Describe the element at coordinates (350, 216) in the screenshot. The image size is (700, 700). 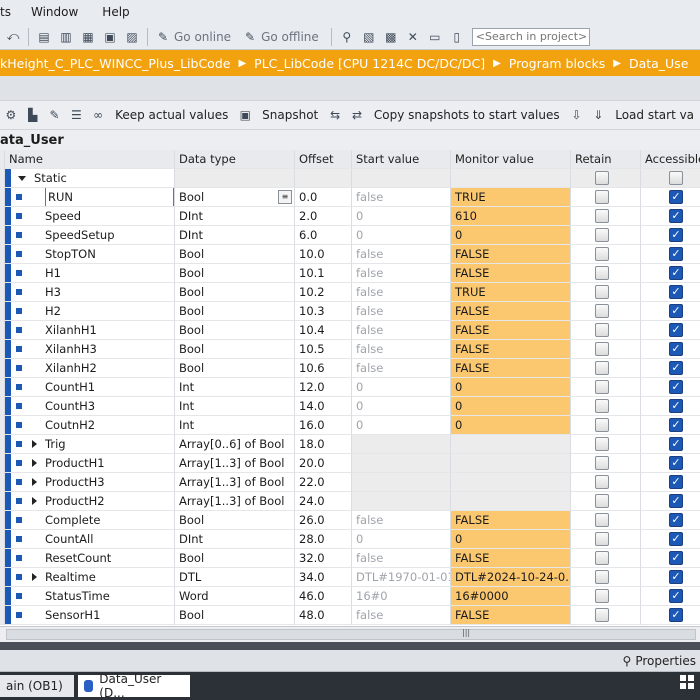
I see `table-row: Speed DInt 2.0 0 610 ✓` at that location.